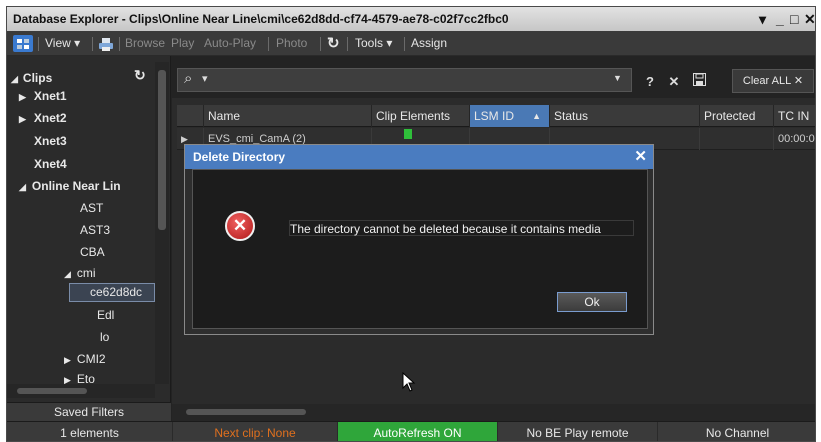 The width and height of the screenshot is (821, 442). I want to click on column-header-status: Status, so click(624, 116).